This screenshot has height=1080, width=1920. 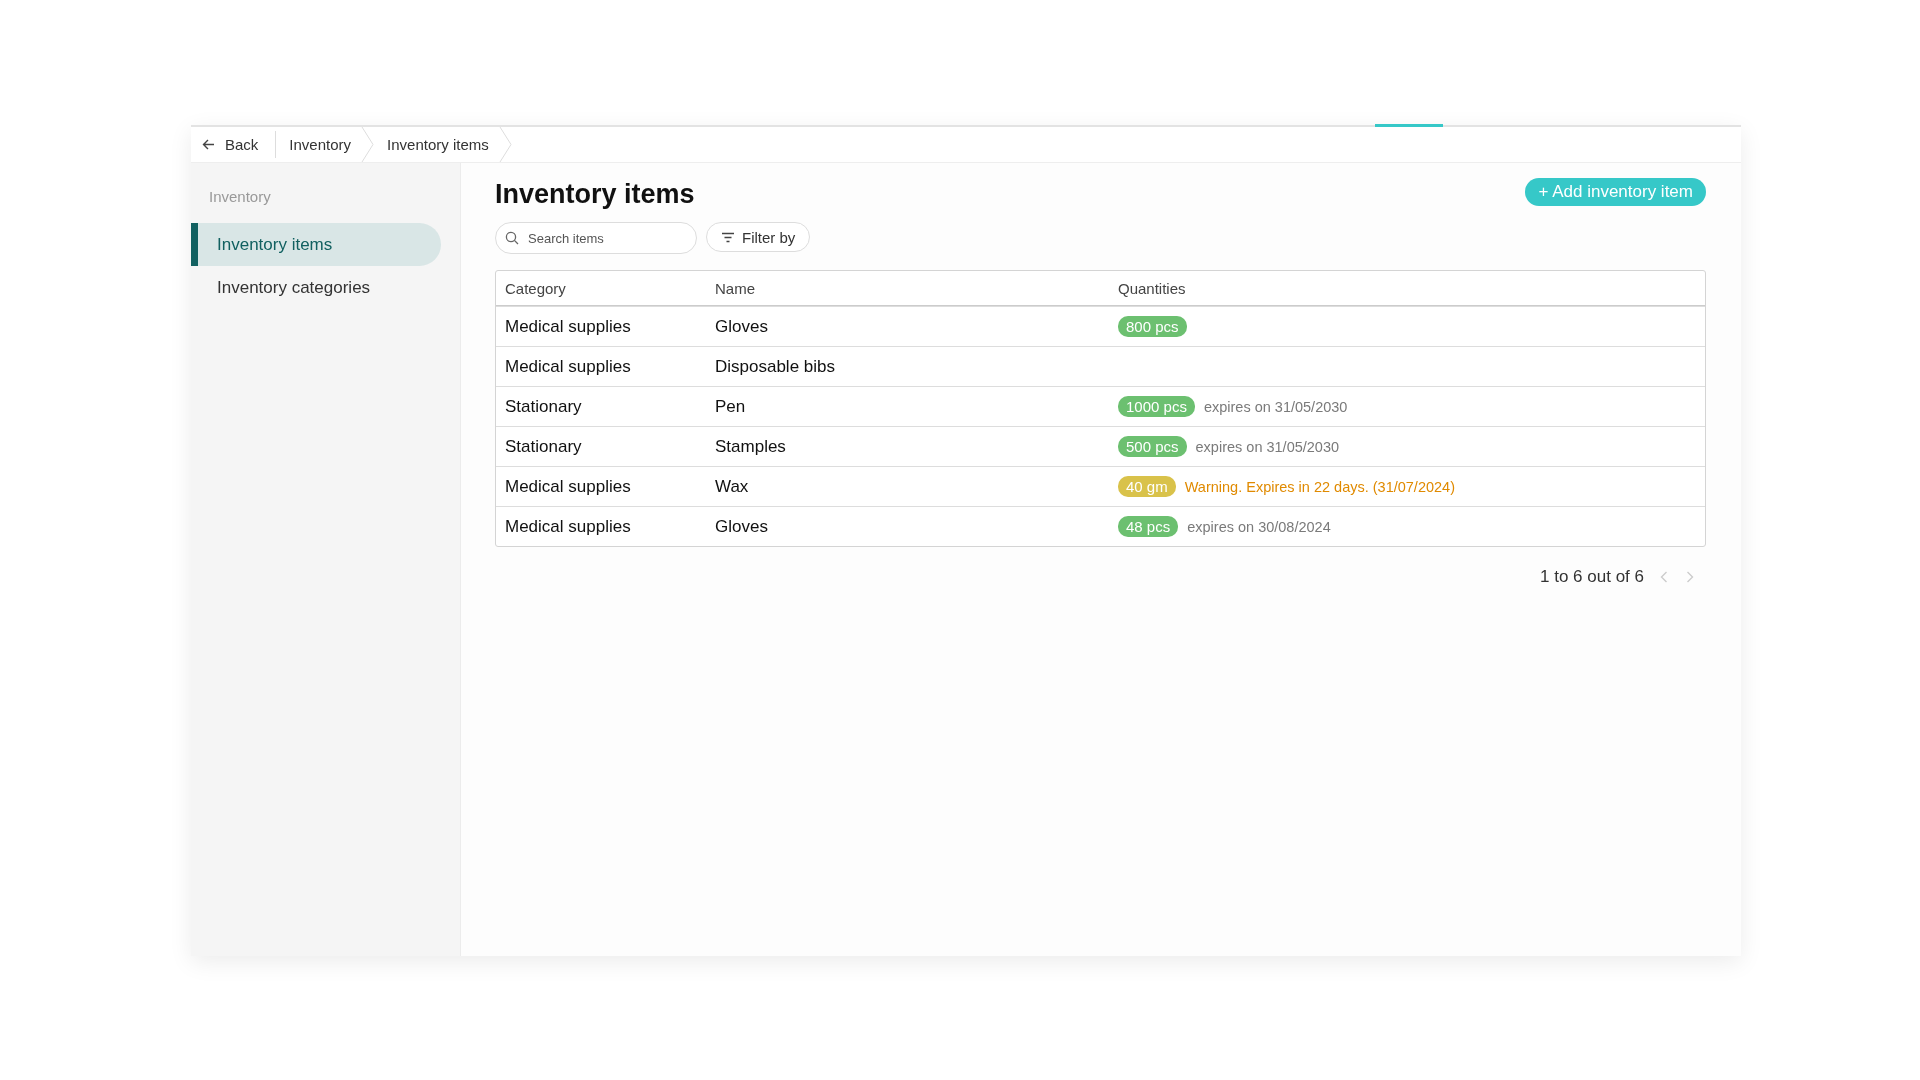 What do you see at coordinates (1147, 486) in the screenshot?
I see `quantity-badge: 40 gm` at bounding box center [1147, 486].